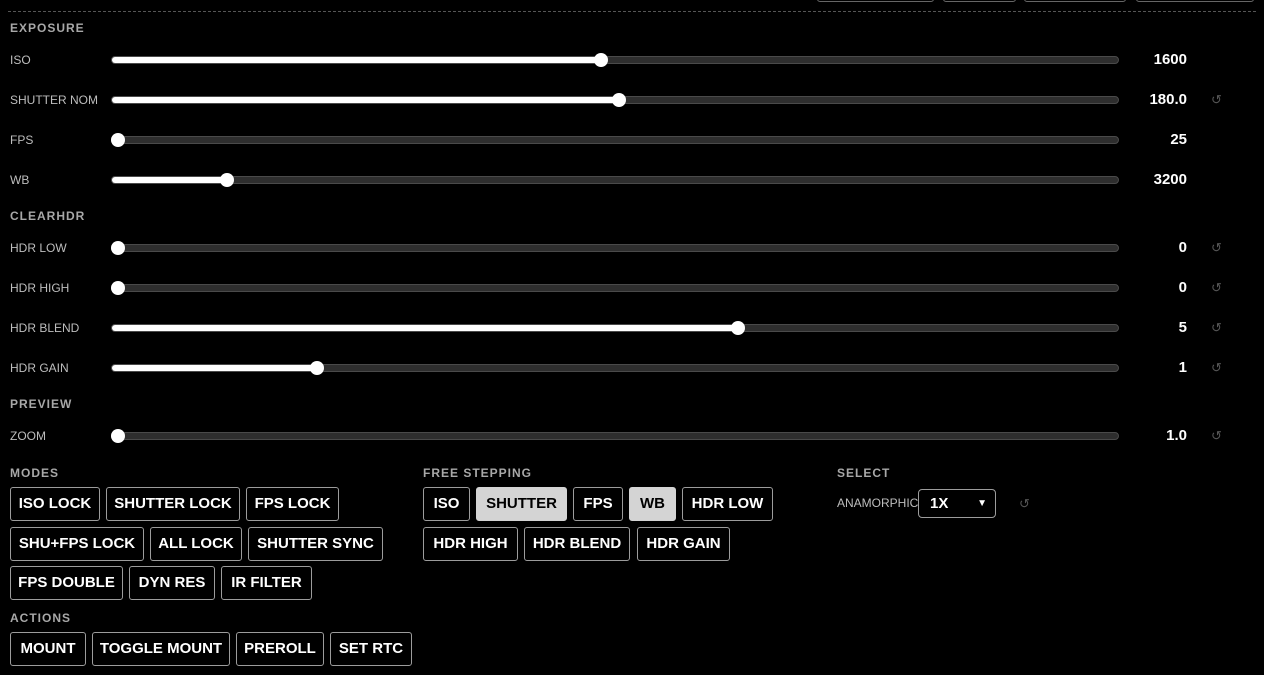  I want to click on slider-label: HDR BLEND, so click(45, 328).